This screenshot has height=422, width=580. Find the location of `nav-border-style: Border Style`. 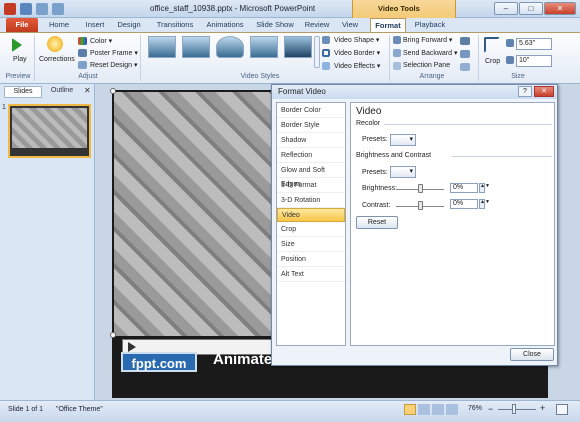

nav-border-style: Border Style is located at coordinates (311, 126).